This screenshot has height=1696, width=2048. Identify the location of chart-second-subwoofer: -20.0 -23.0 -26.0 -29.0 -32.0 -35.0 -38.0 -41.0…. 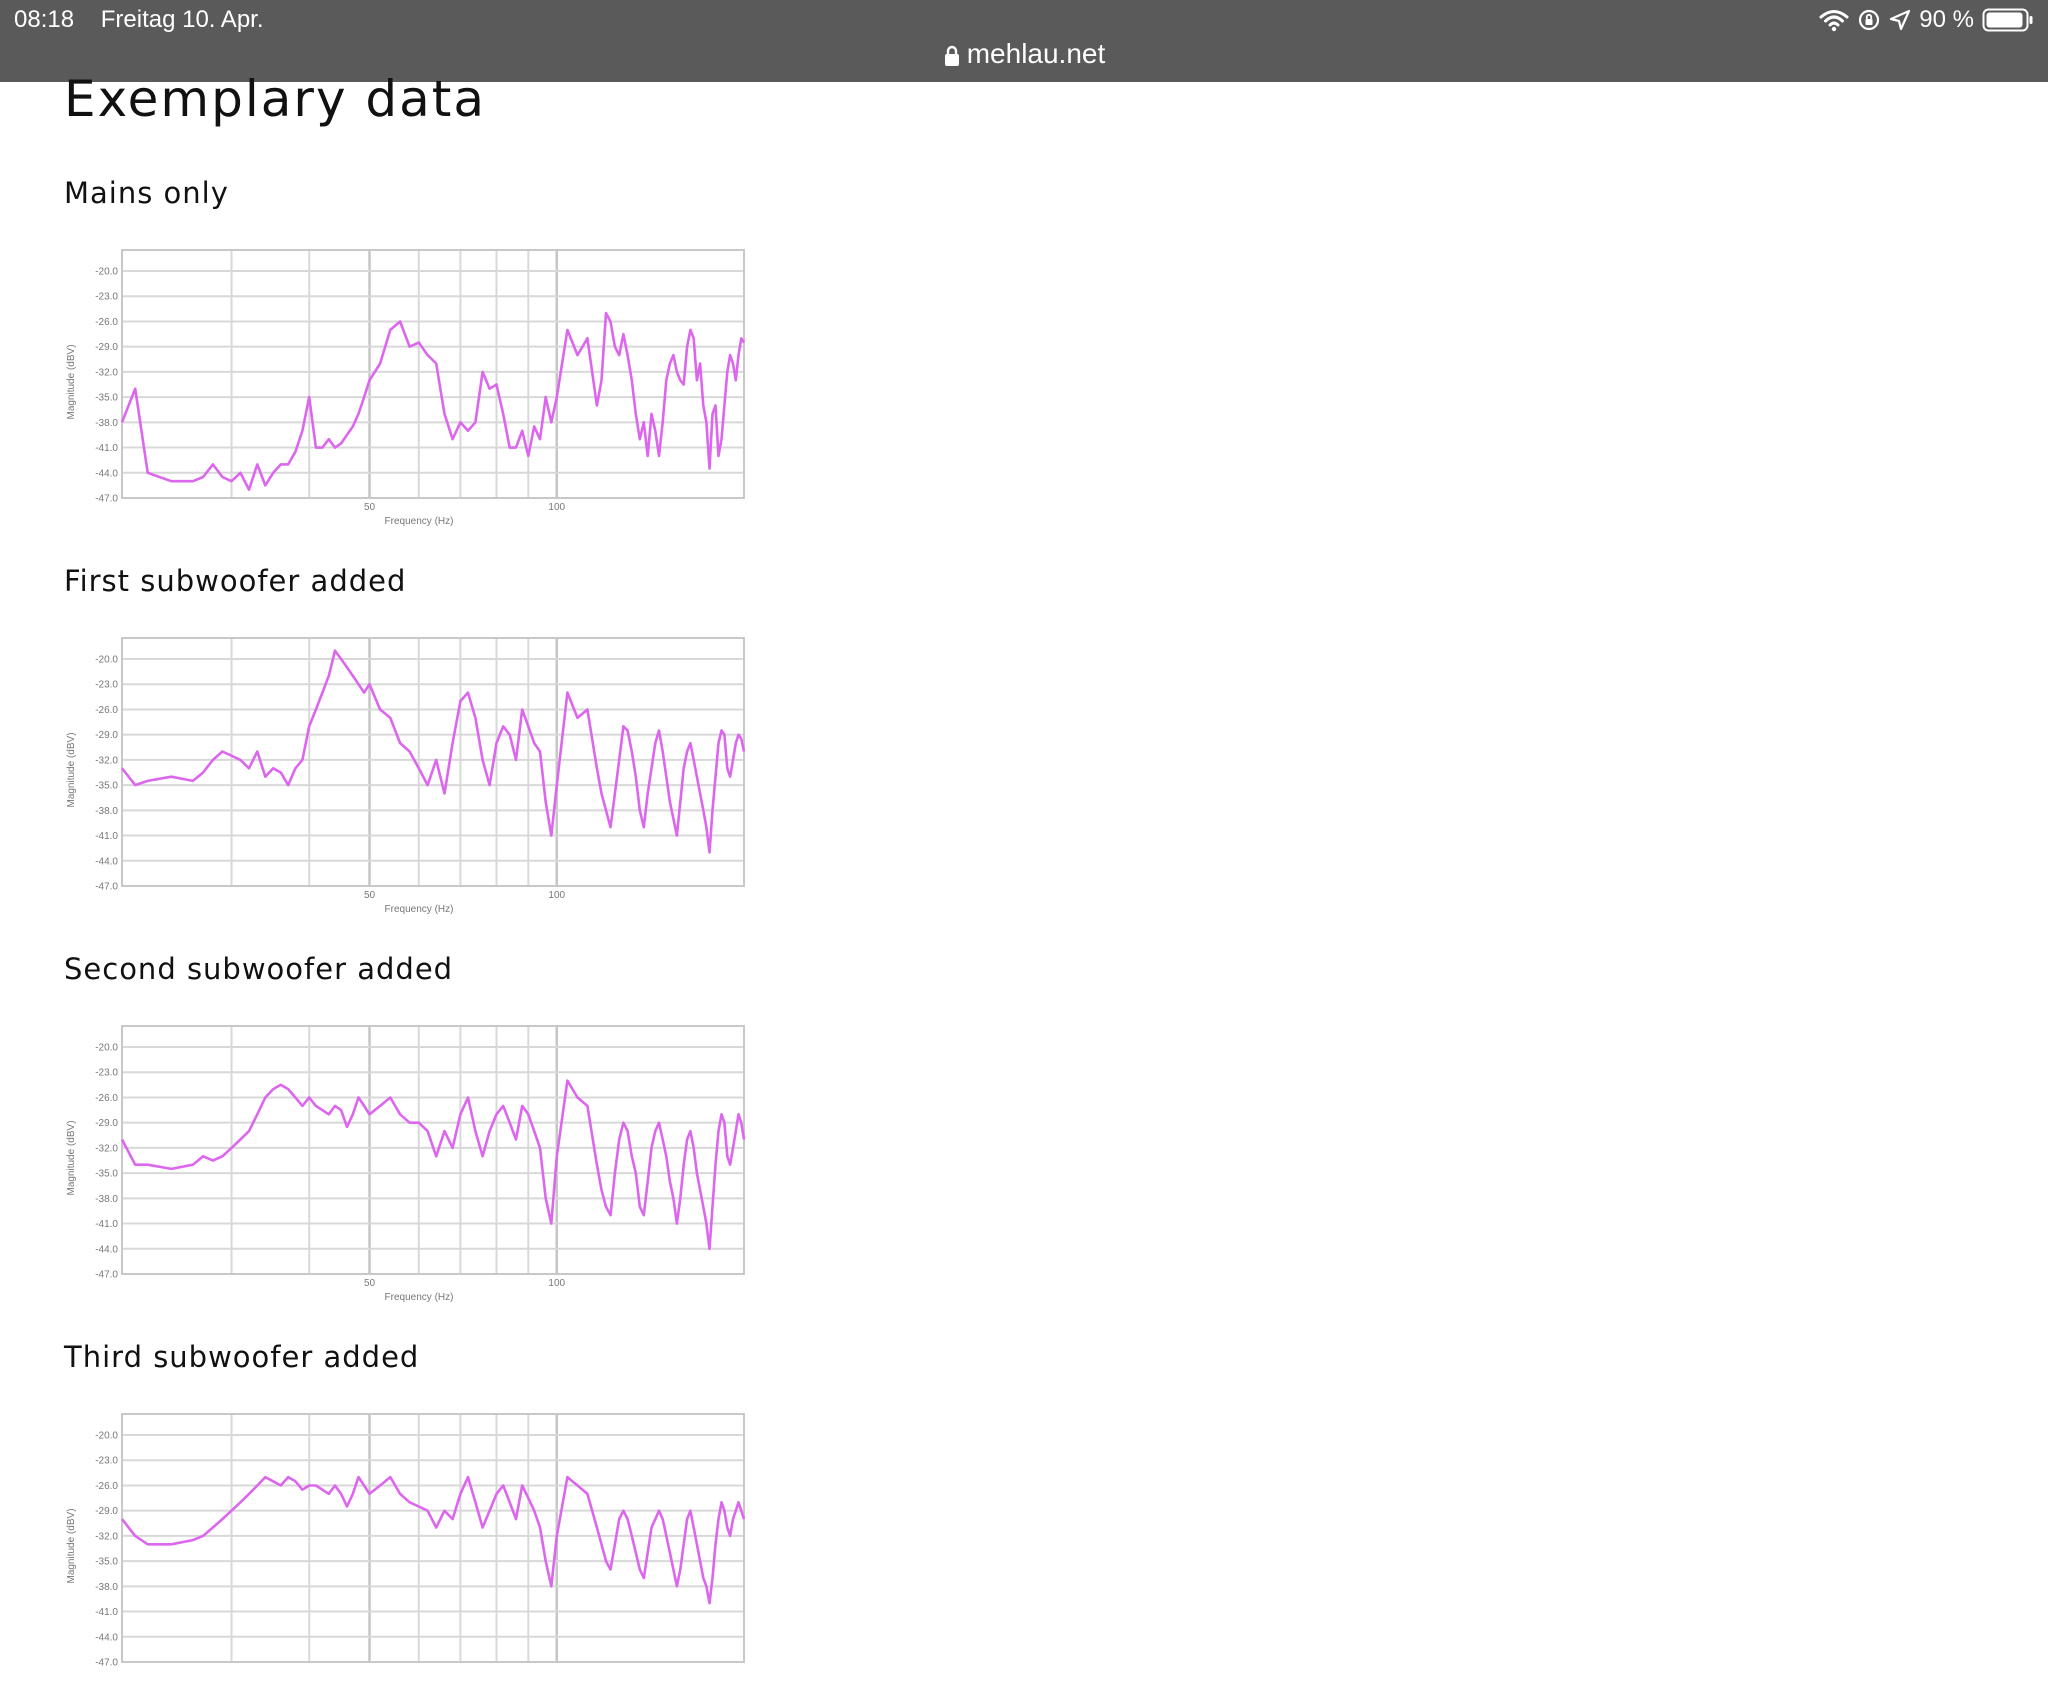
(406, 1164).